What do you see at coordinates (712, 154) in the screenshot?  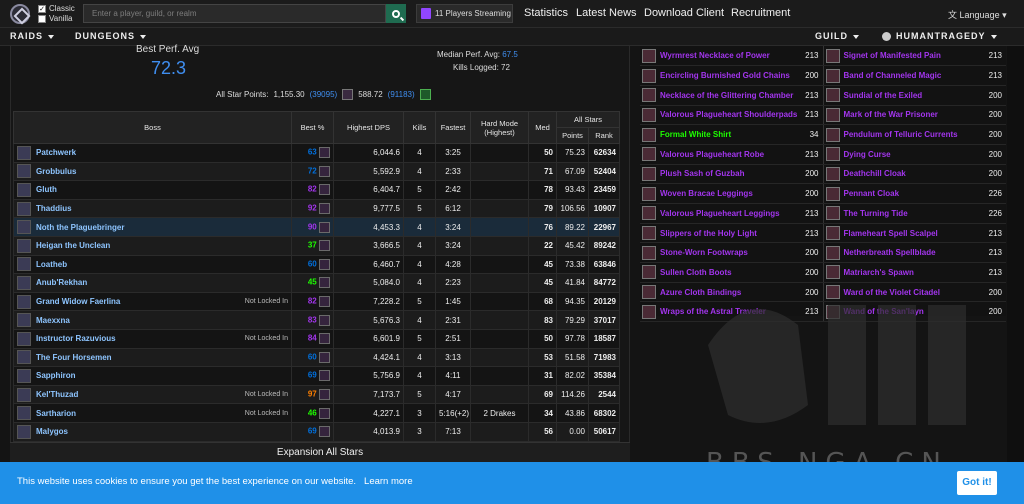 I see `item-name: Valorous Plagueheart Robe` at bounding box center [712, 154].